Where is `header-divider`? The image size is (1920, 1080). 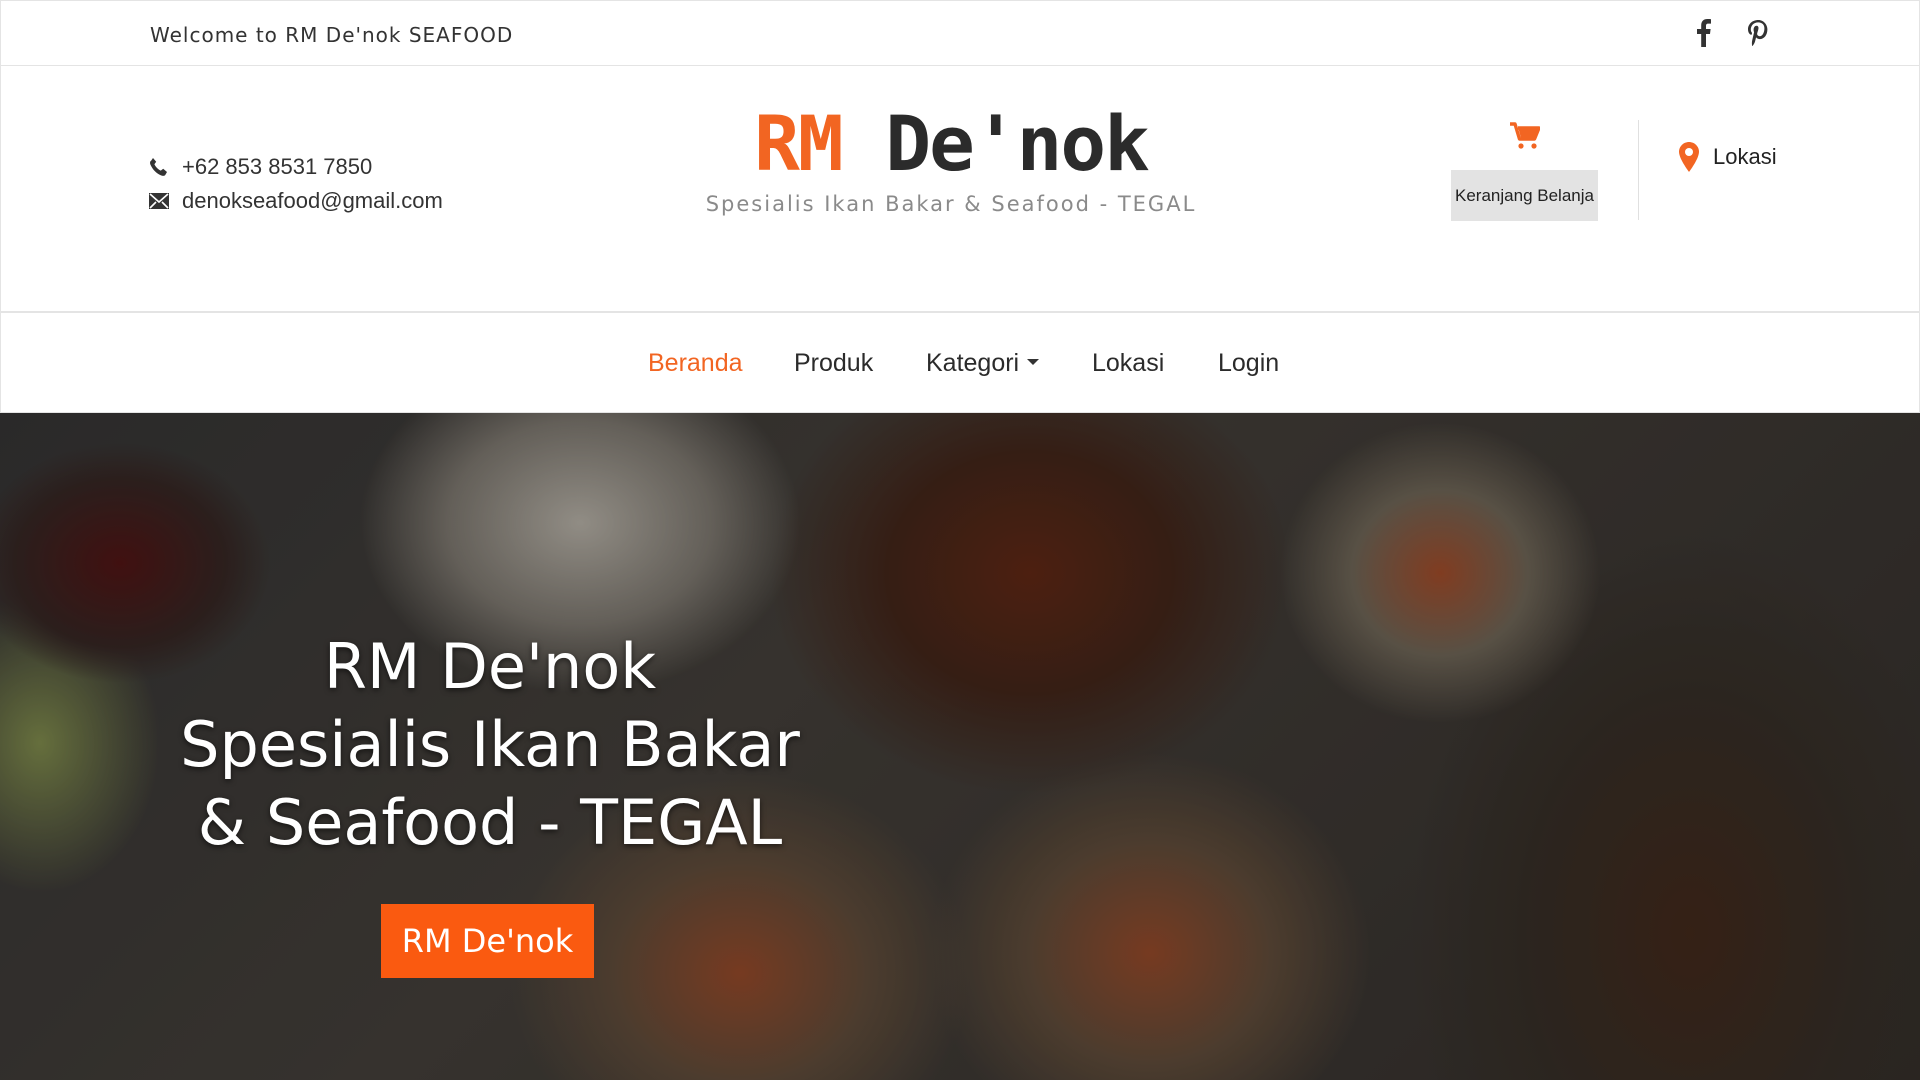
header-divider is located at coordinates (1638, 170).